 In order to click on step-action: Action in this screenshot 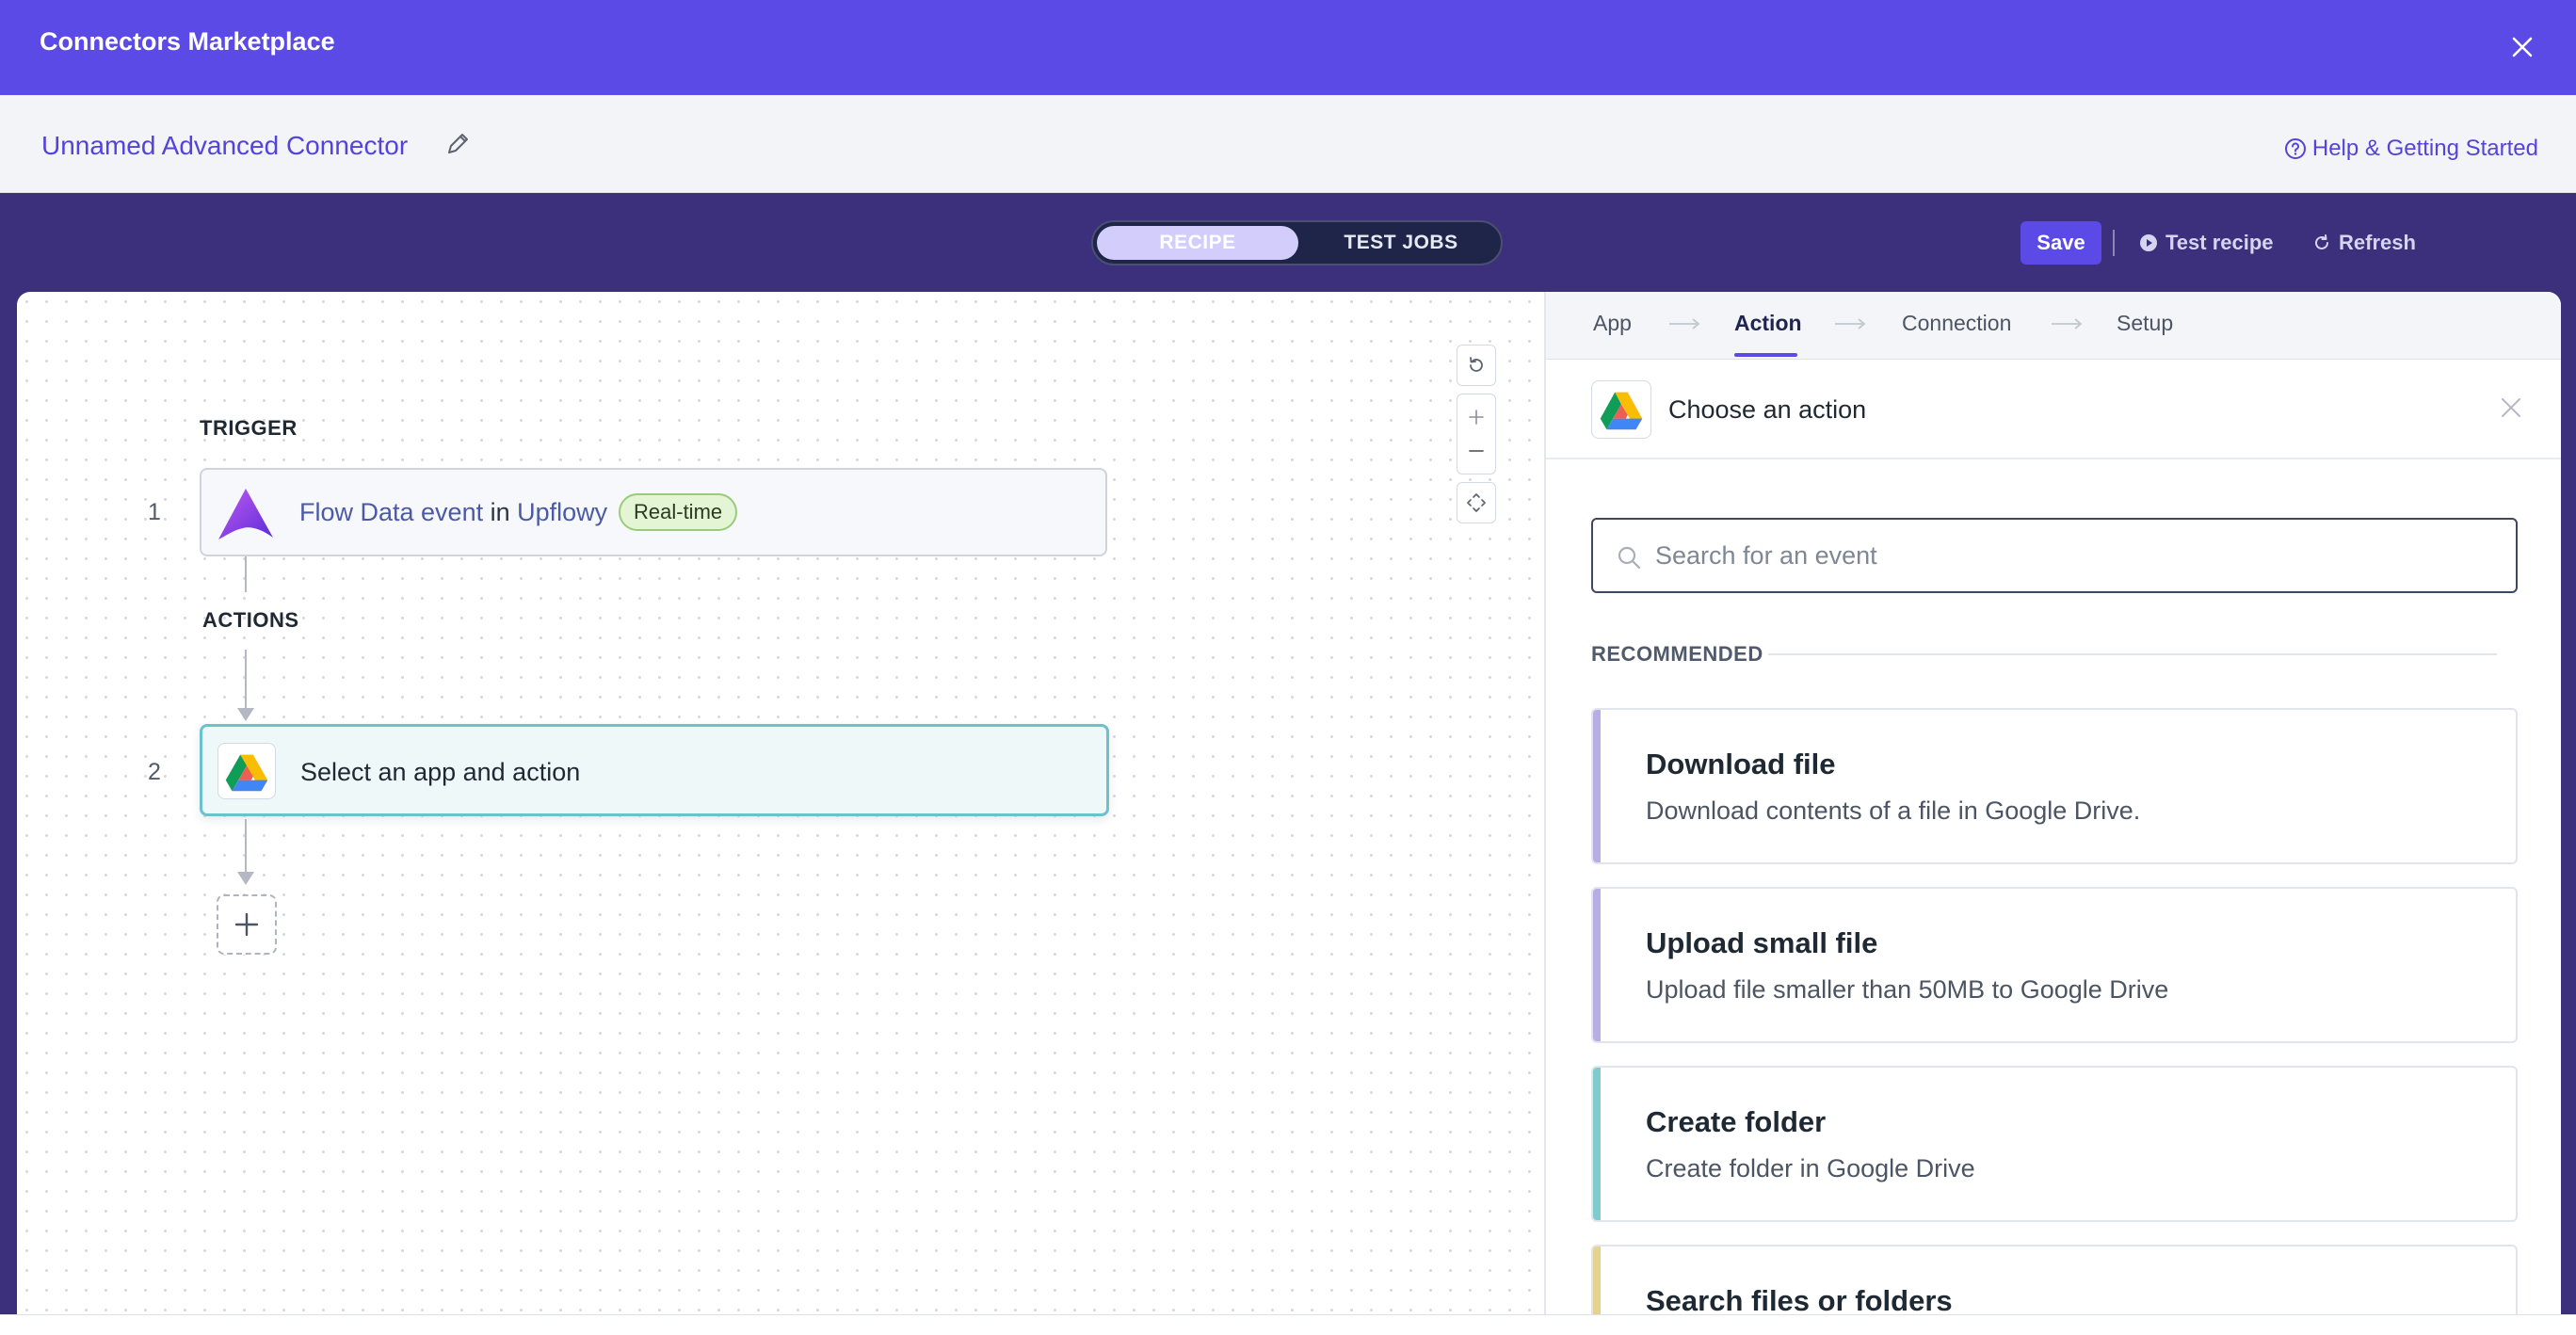, I will do `click(1768, 323)`.